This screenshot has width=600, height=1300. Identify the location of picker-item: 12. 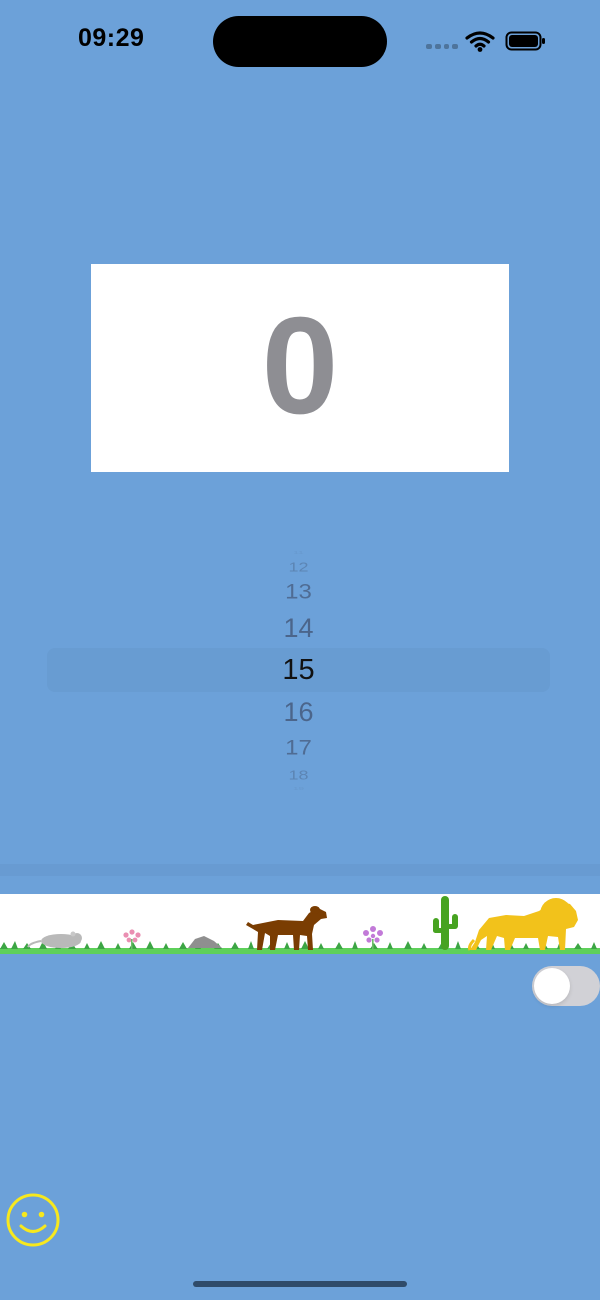
(298, 567).